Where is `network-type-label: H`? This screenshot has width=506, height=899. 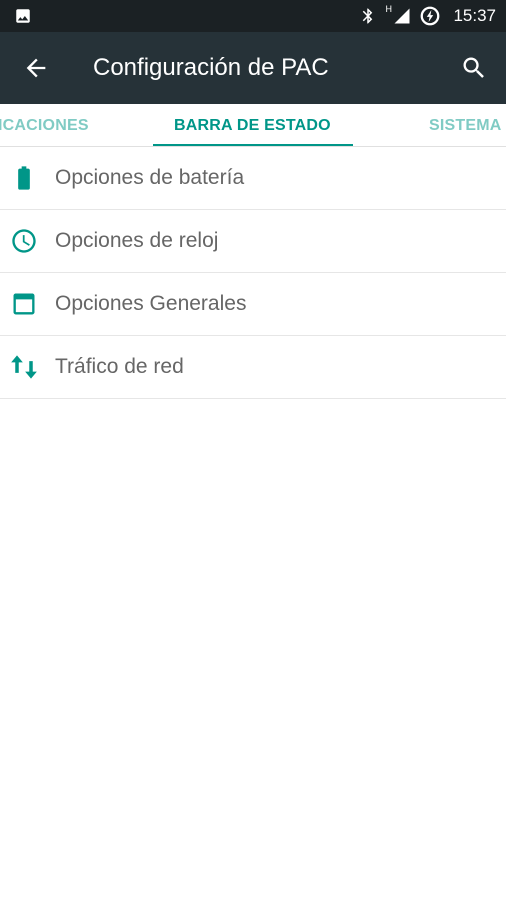 network-type-label: H is located at coordinates (388, 9).